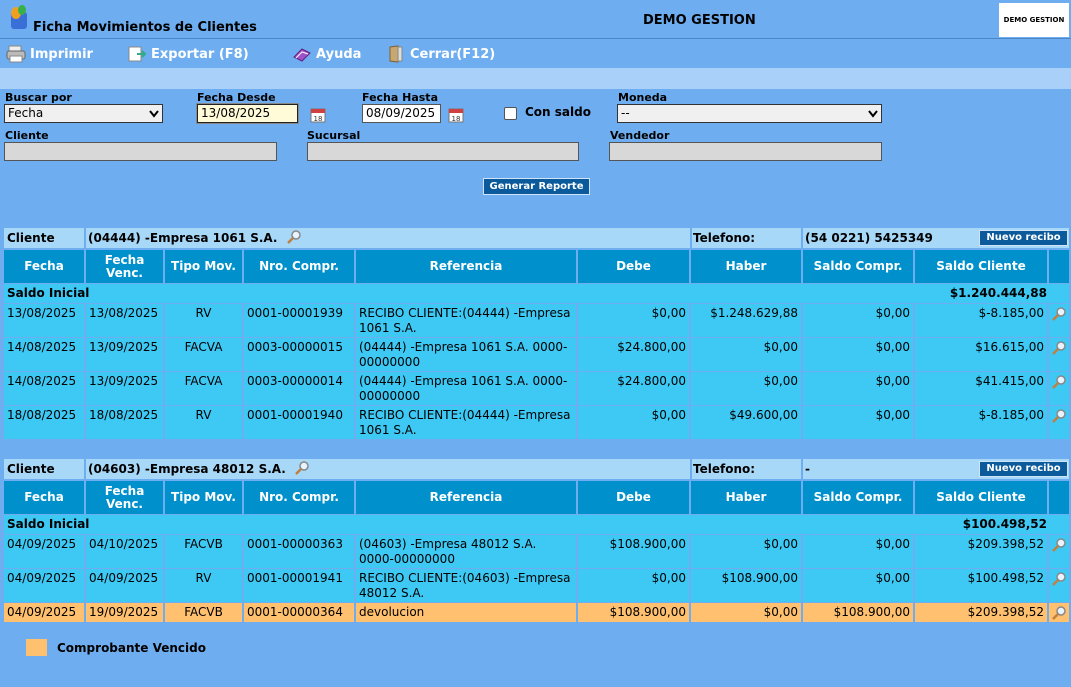 The image size is (1071, 687). What do you see at coordinates (16, 54) in the screenshot?
I see `printer-icon` at bounding box center [16, 54].